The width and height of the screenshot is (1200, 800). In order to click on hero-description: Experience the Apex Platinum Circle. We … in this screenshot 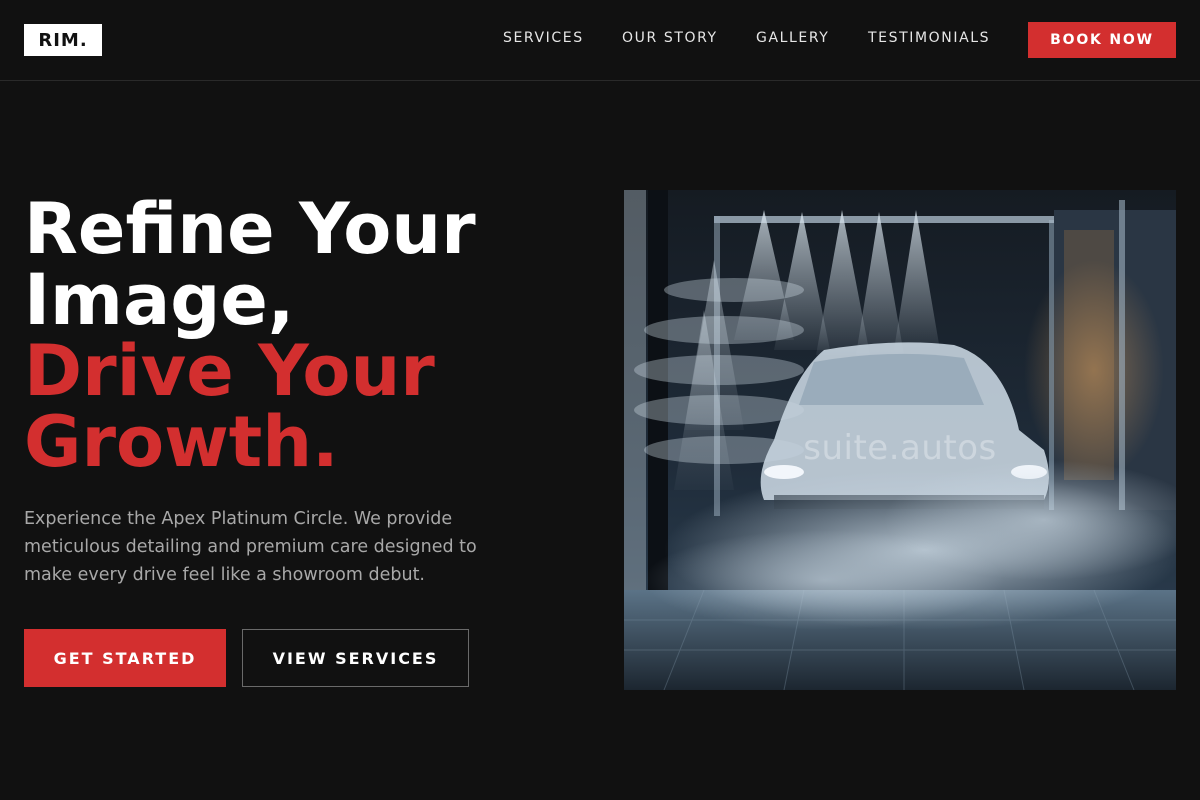, I will do `click(250, 547)`.